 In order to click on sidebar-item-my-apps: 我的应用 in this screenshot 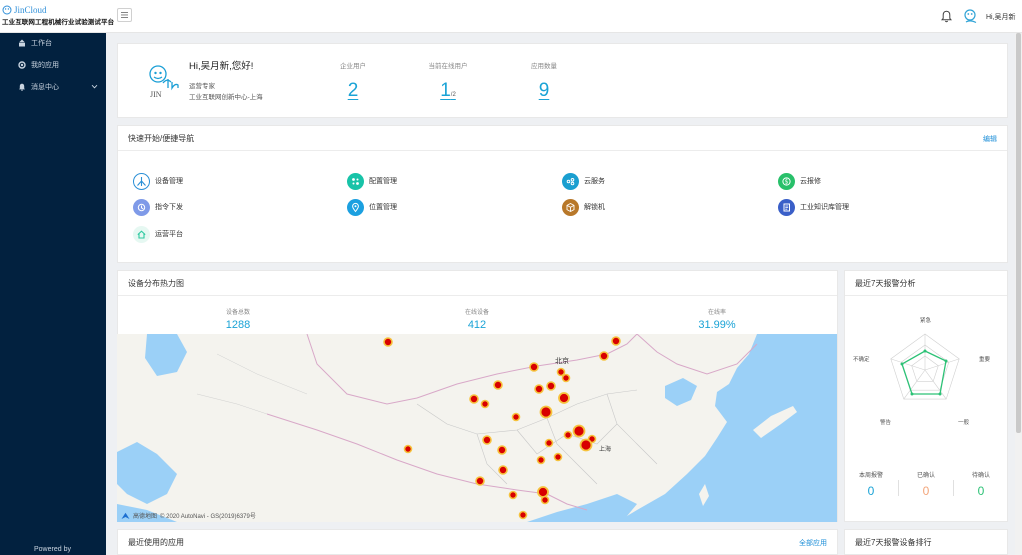, I will do `click(53, 65)`.